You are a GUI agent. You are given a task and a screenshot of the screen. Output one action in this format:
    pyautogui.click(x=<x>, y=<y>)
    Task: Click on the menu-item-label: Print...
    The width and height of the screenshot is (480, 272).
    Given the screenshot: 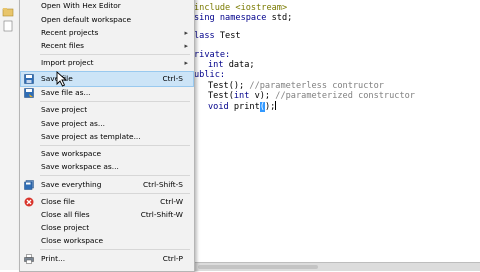 What is the action you would take?
    pyautogui.click(x=53, y=258)
    